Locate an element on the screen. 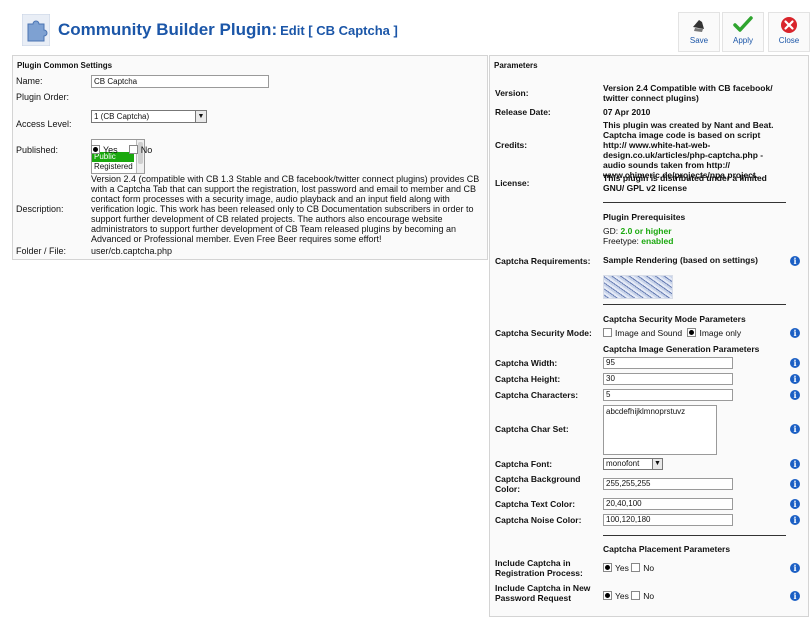  security-image-sound-label: Image and Sound is located at coordinates (649, 333).